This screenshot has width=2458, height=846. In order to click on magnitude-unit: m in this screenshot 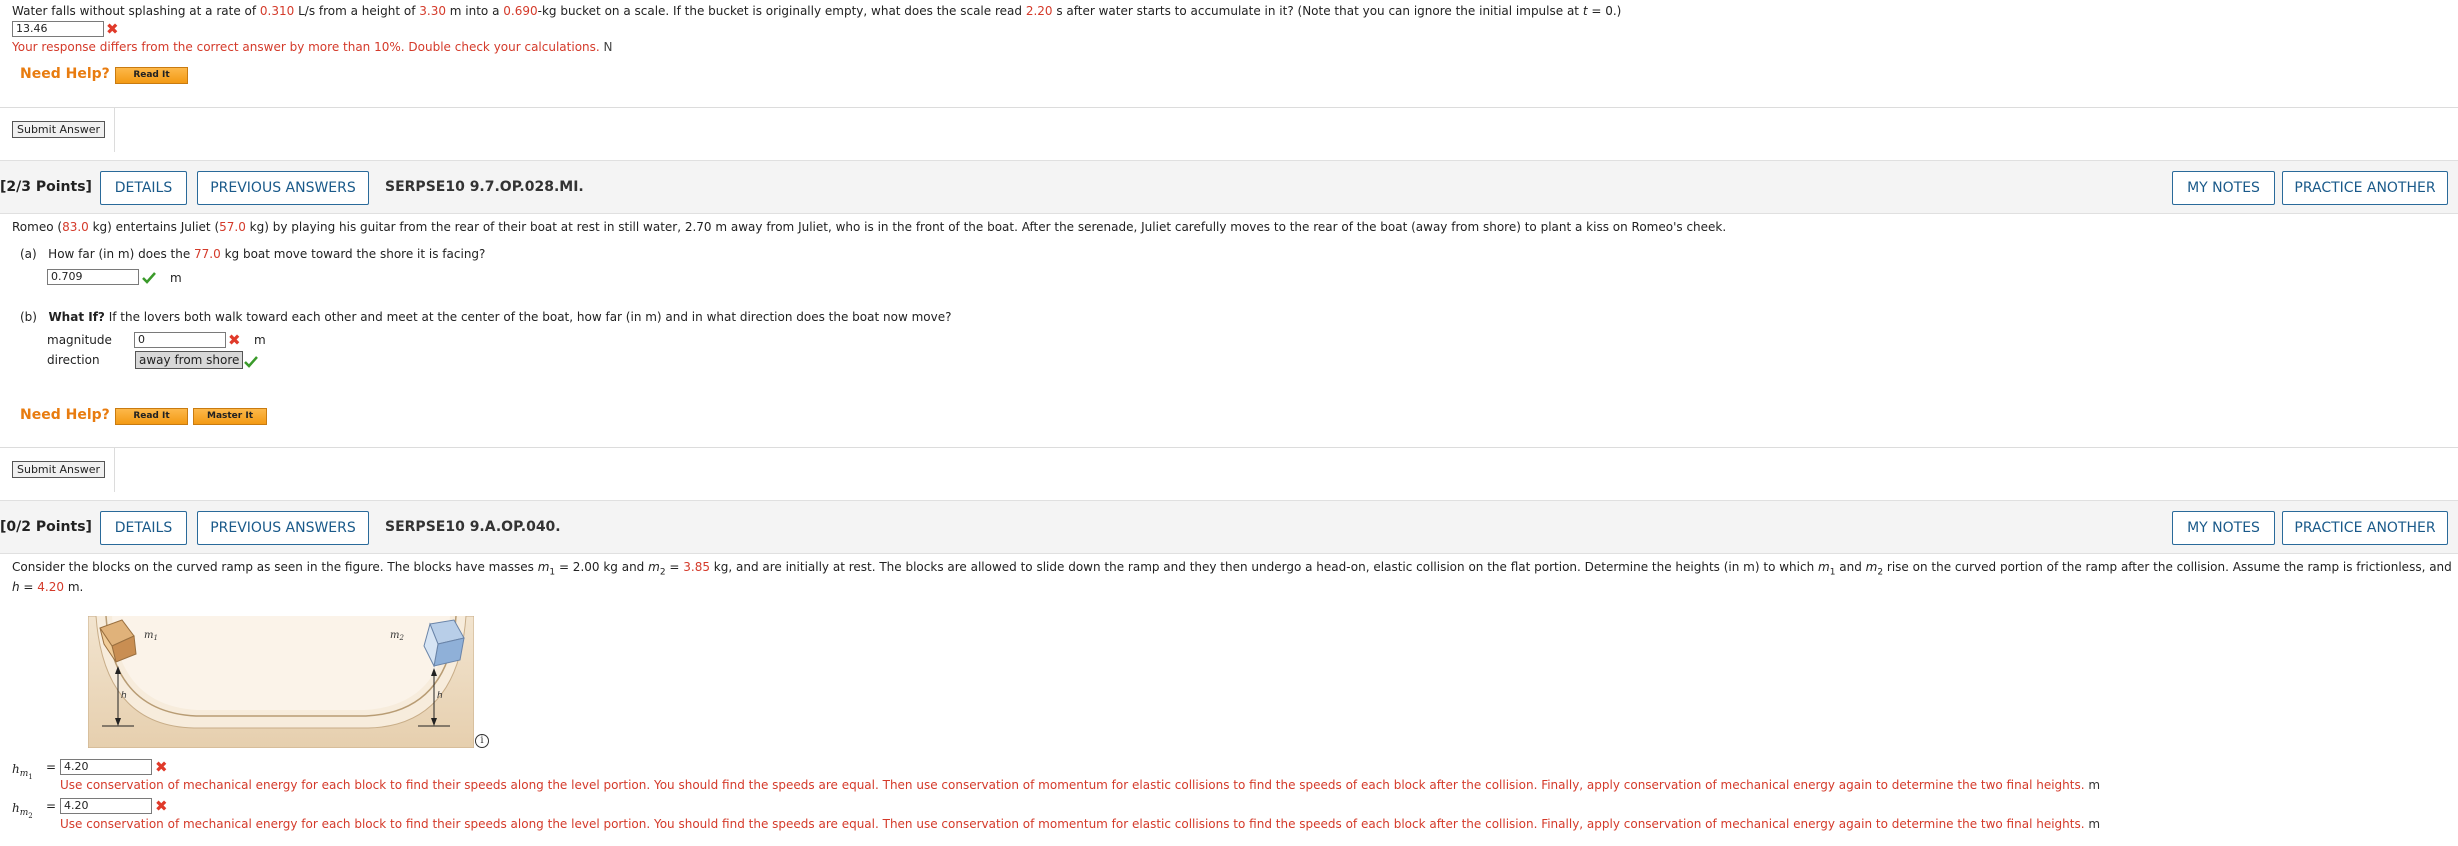, I will do `click(260, 340)`.